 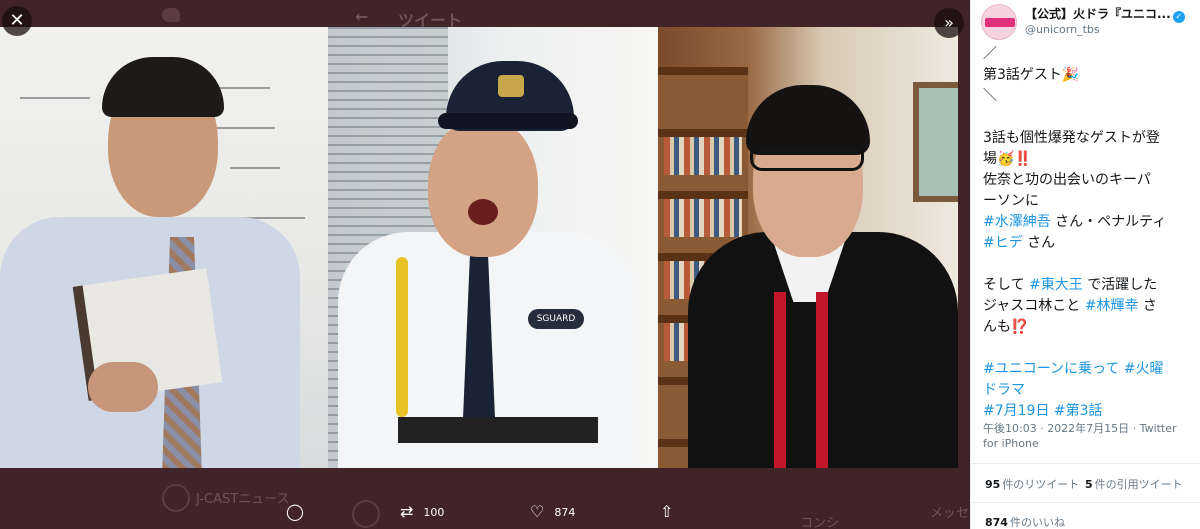 What do you see at coordinates (949, 23) in the screenshot?
I see `expand-icon: »` at bounding box center [949, 23].